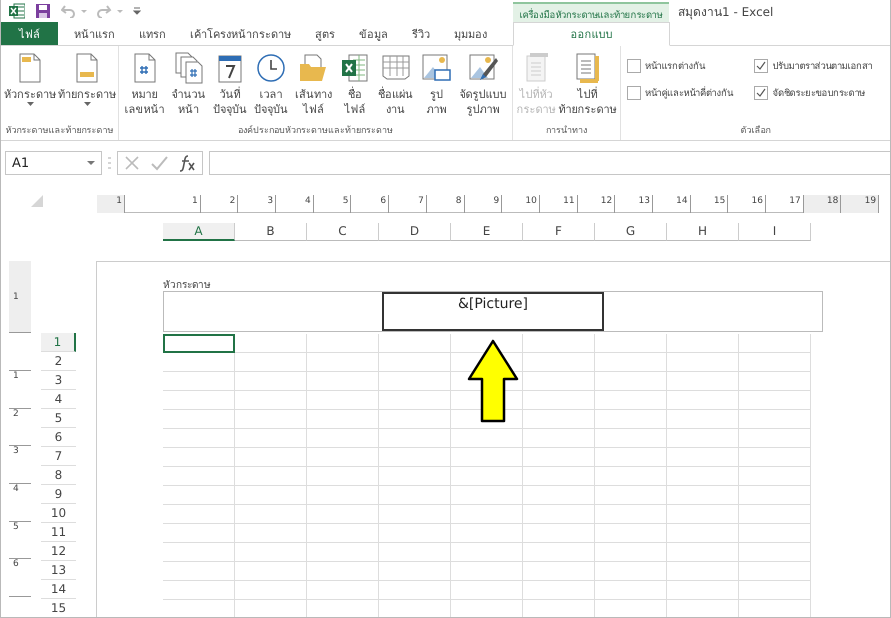  What do you see at coordinates (58, 475) in the screenshot?
I see `row-header: 8` at bounding box center [58, 475].